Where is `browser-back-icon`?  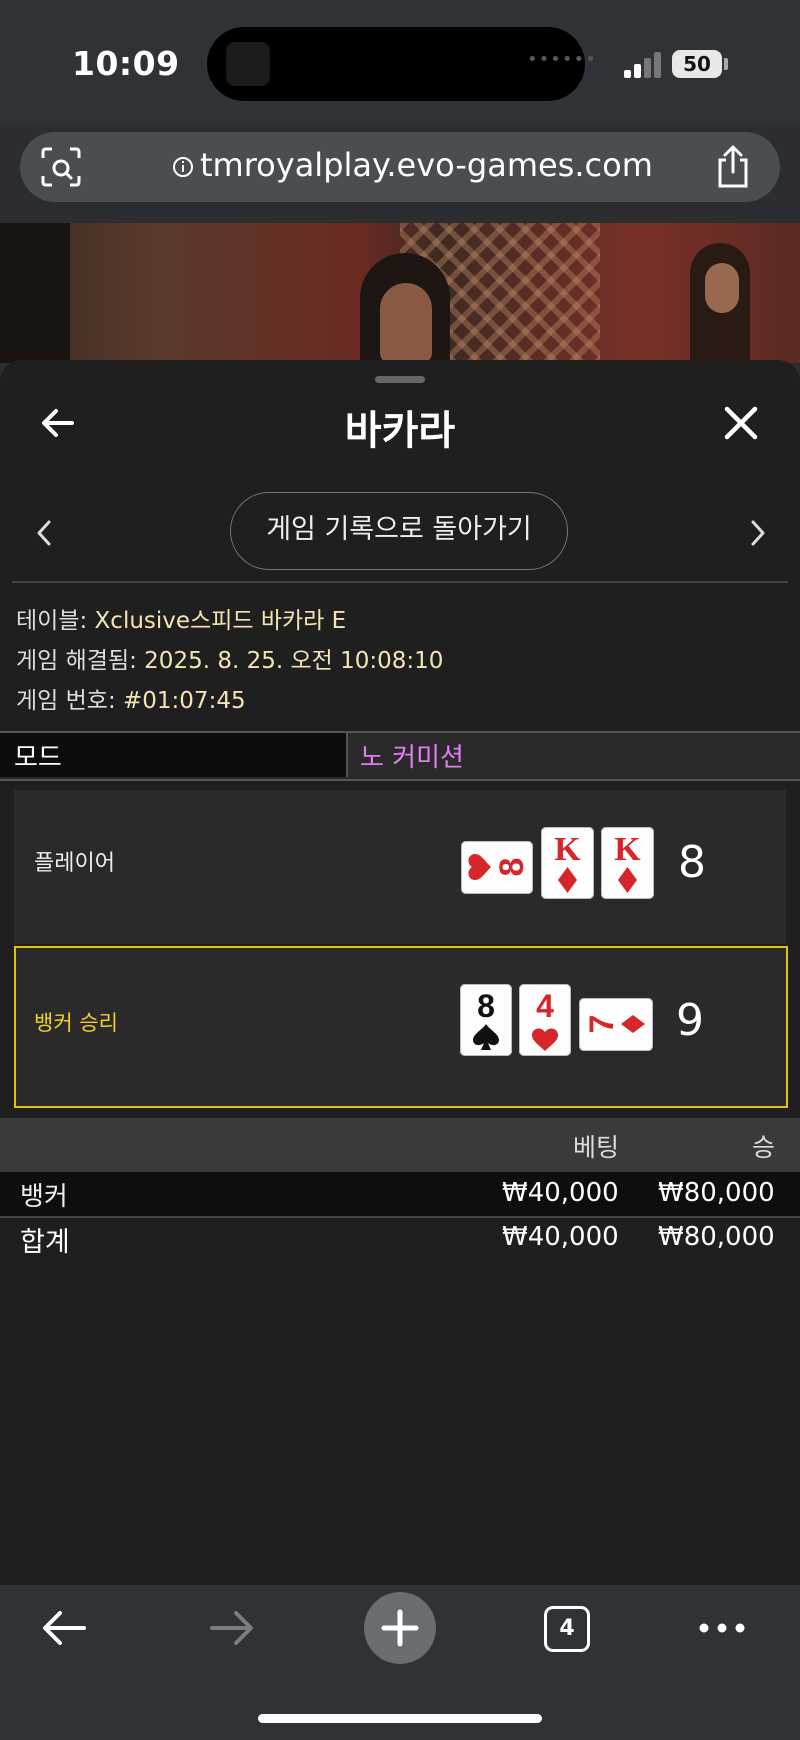 browser-back-icon is located at coordinates (64, 1628).